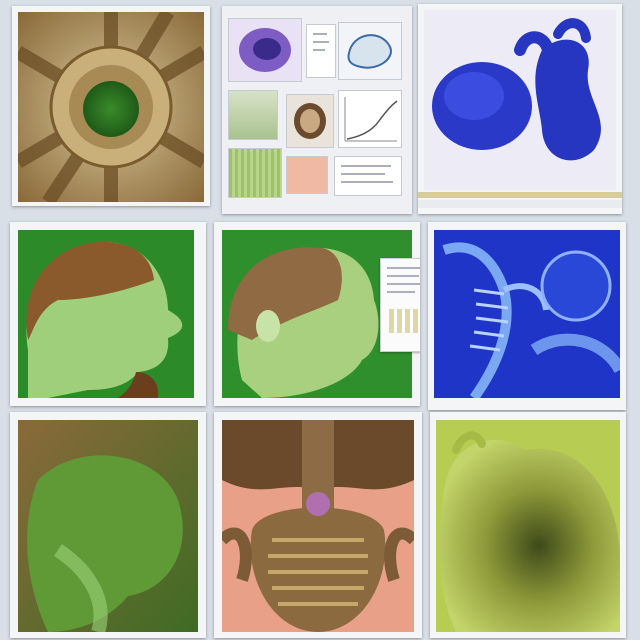  I want to click on panel-blue-skeleton, so click(527, 316).